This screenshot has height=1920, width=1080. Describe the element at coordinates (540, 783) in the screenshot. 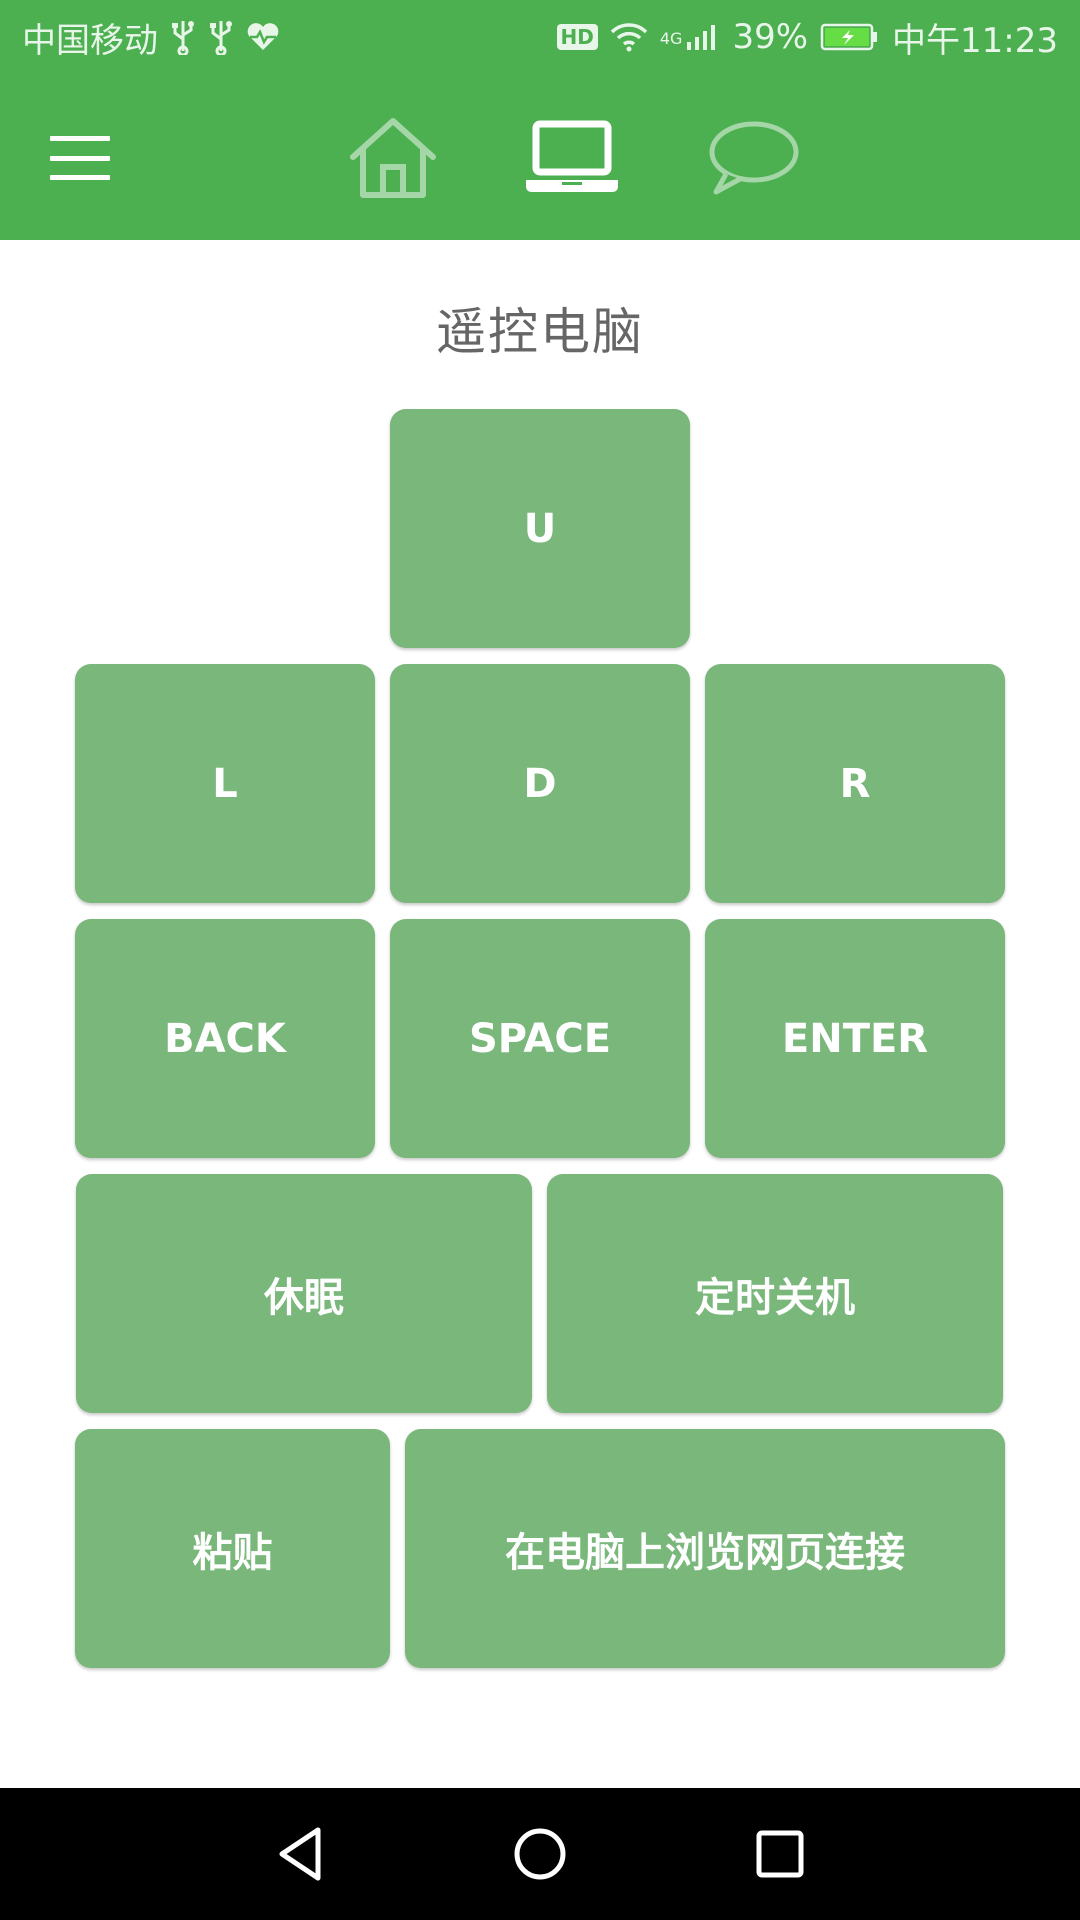

I see `down-key-button: D` at that location.